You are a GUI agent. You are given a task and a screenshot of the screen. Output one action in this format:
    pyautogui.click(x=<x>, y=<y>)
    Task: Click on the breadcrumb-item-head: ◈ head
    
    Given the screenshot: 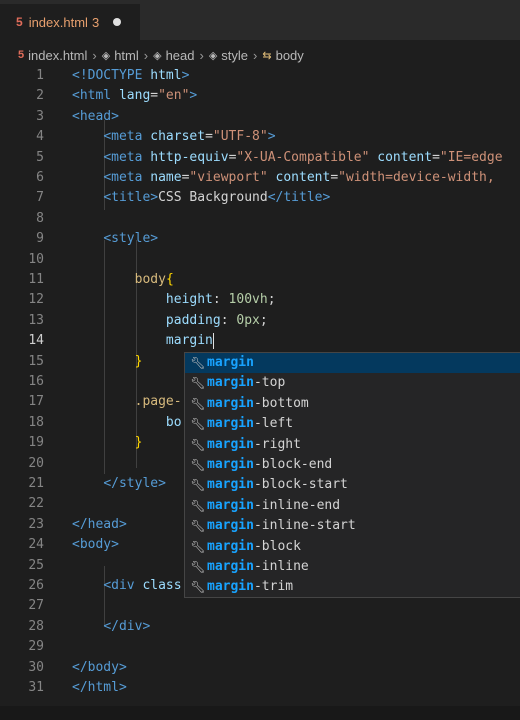 What is the action you would take?
    pyautogui.click(x=173, y=55)
    